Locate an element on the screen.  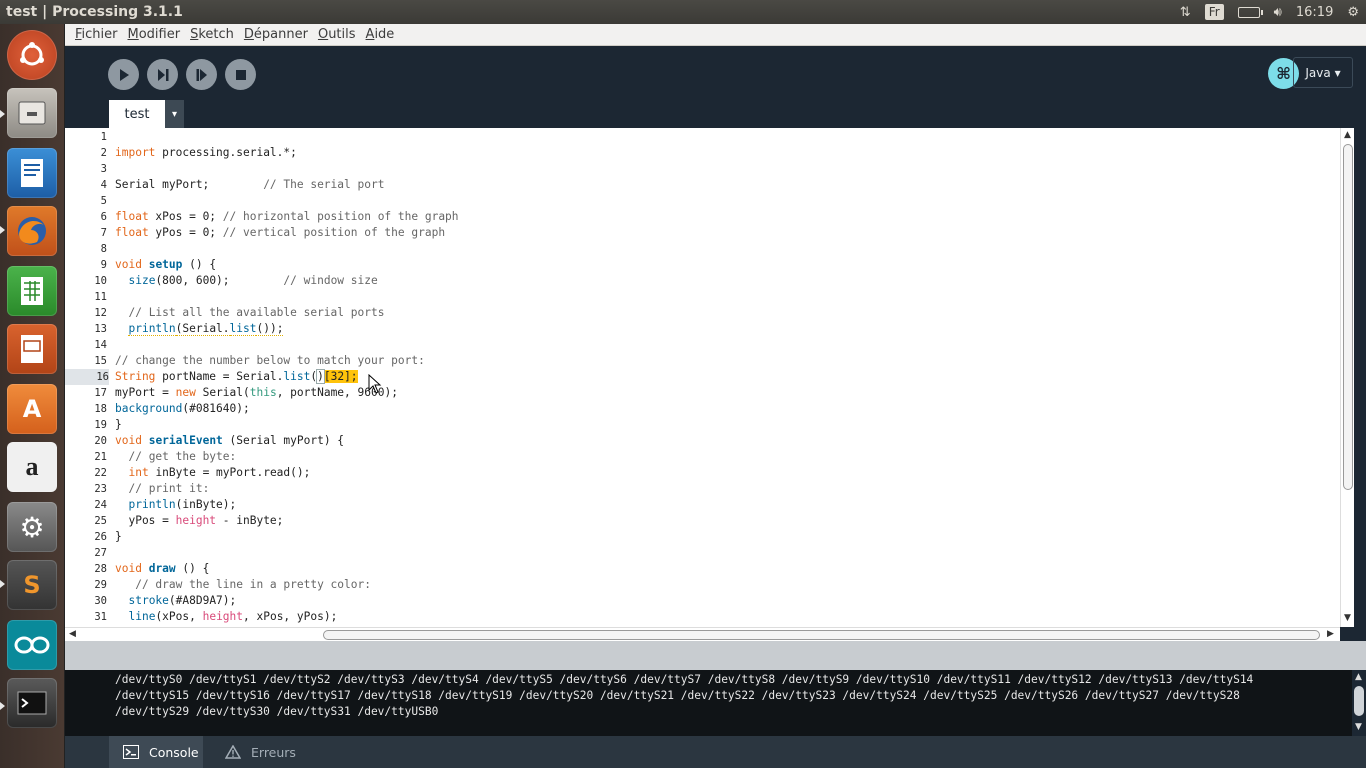
line-number: 14 is located at coordinates (100, 345).